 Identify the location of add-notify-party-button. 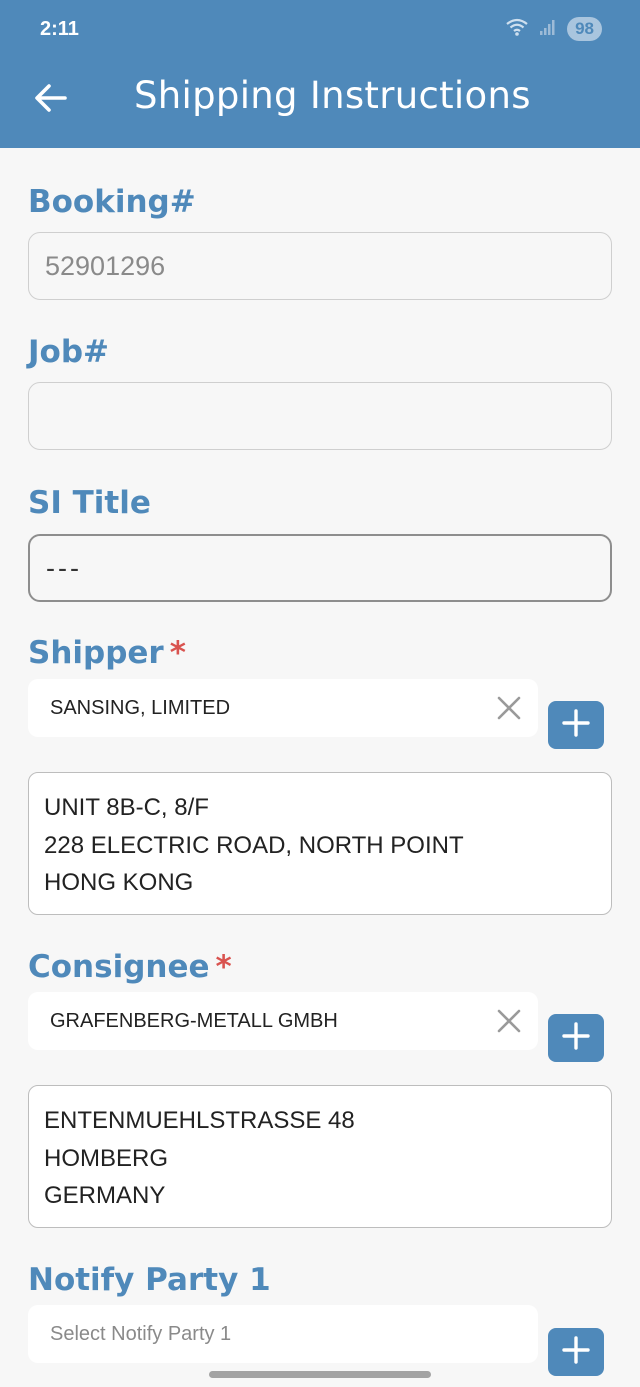
(576, 1352).